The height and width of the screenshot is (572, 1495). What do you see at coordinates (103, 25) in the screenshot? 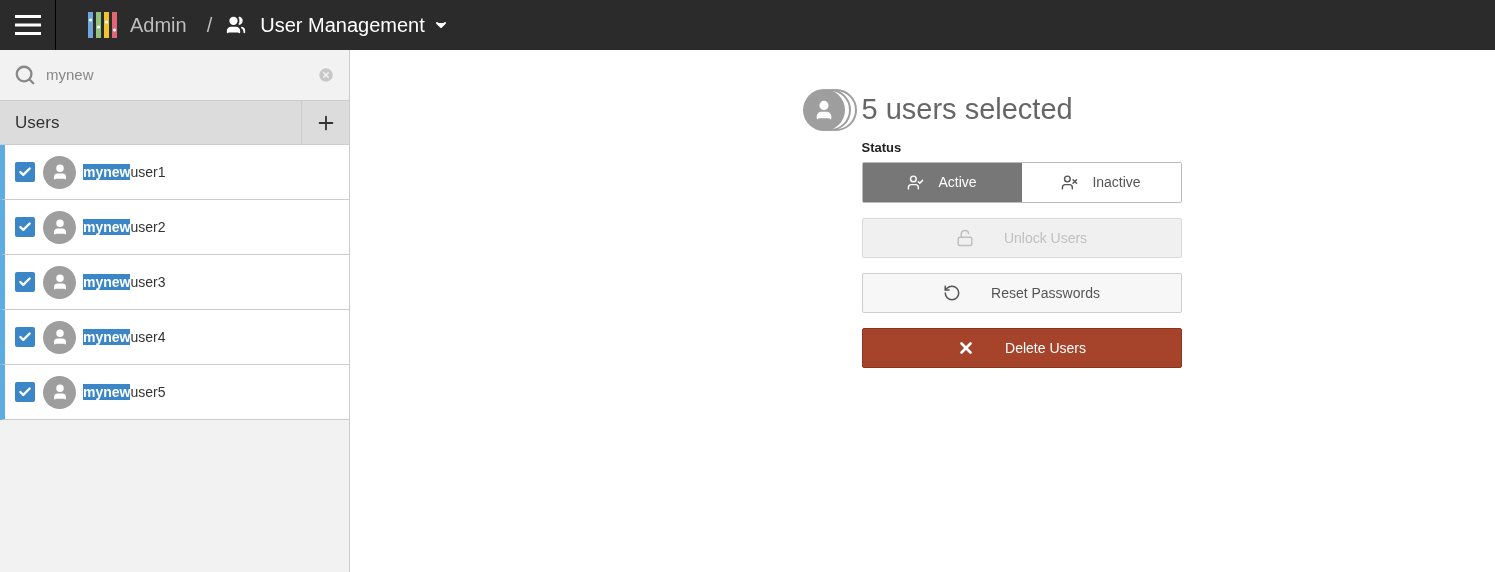
I see `logo-icon` at bounding box center [103, 25].